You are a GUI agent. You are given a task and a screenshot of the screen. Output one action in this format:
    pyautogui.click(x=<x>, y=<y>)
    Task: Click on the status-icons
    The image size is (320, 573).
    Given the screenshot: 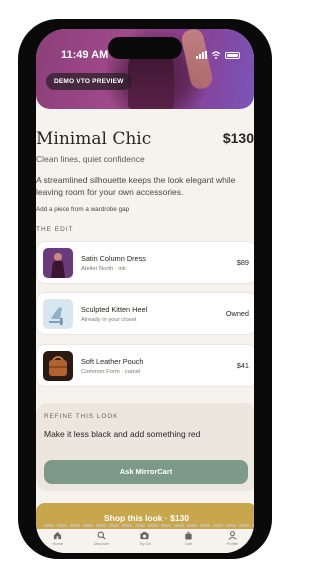 What is the action you would take?
    pyautogui.click(x=218, y=55)
    